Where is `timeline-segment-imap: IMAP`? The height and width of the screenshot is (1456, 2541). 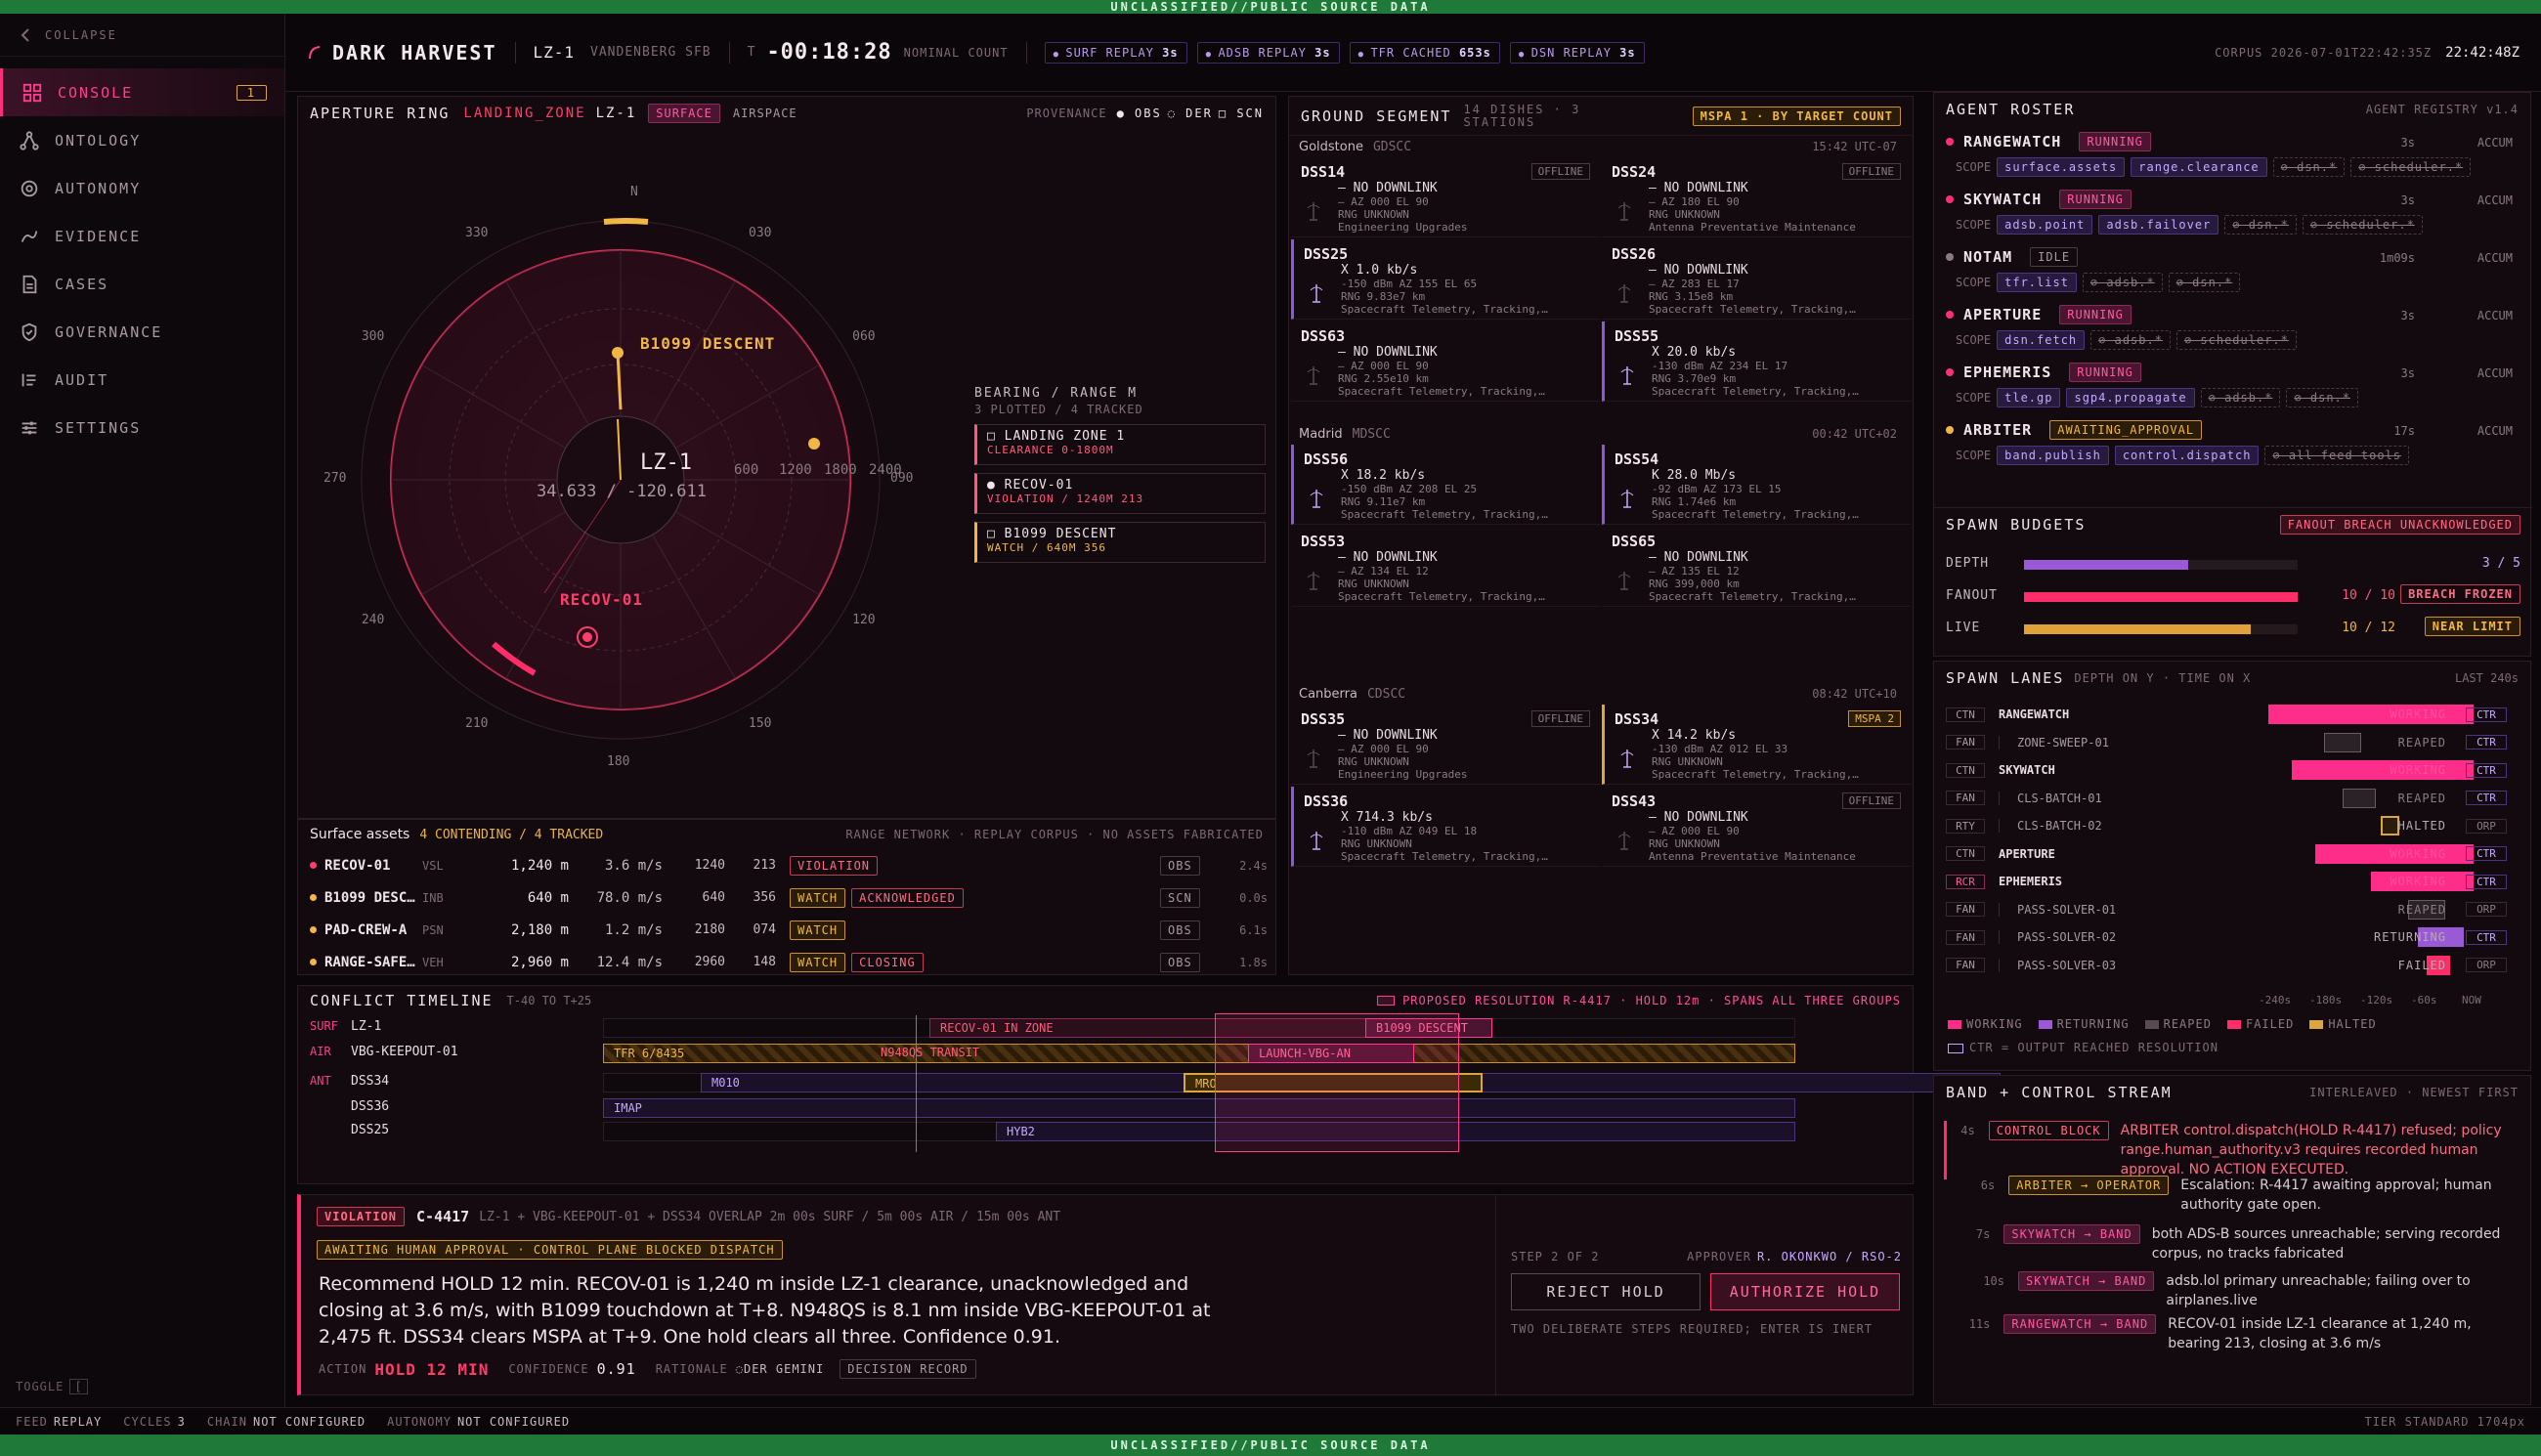 timeline-segment-imap: IMAP is located at coordinates (1199, 1108).